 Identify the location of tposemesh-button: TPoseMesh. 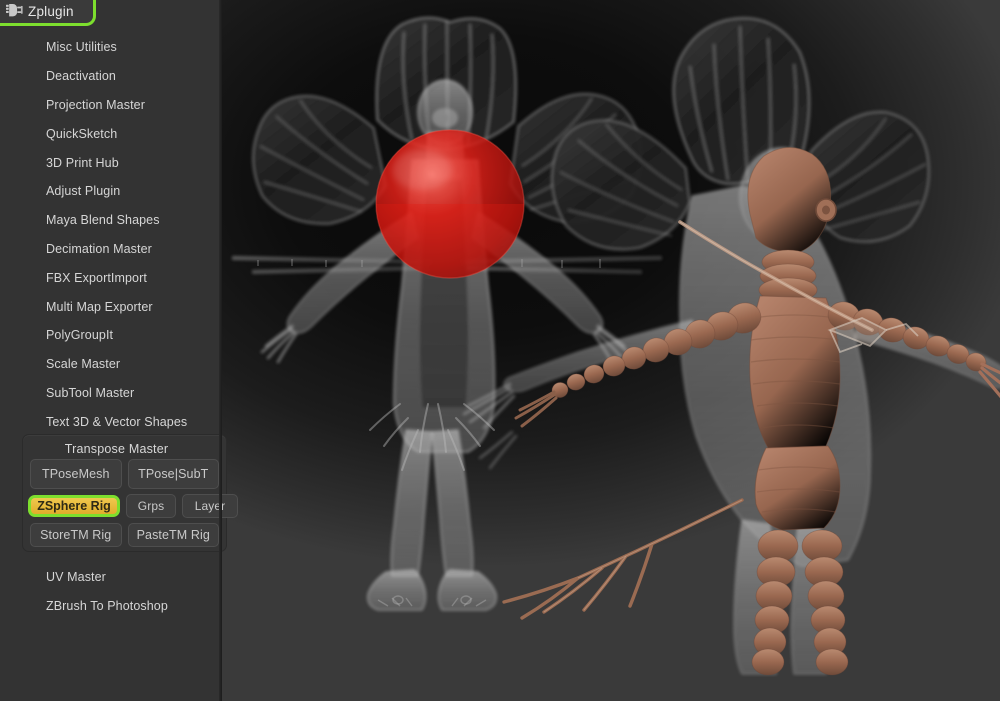
(76, 474).